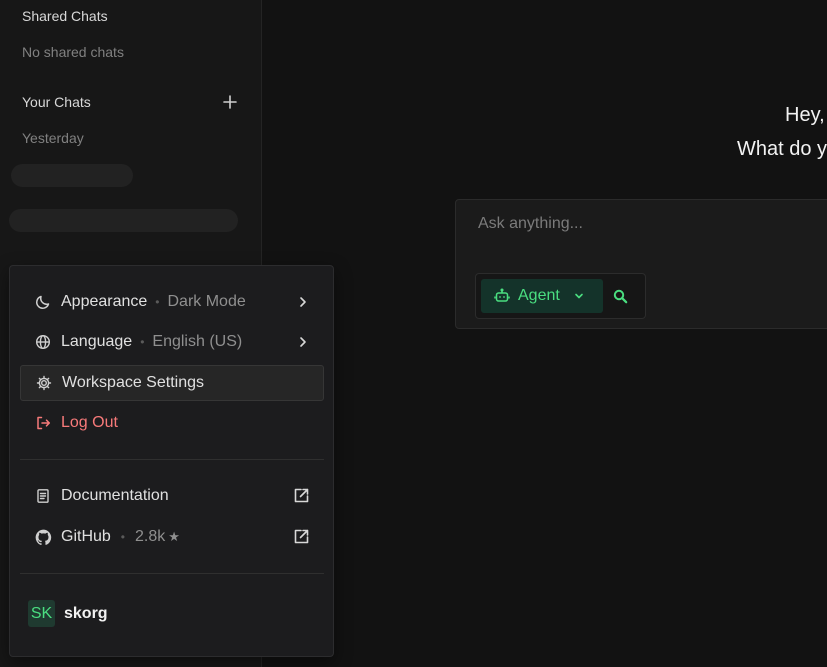 The image size is (827, 667). I want to click on composer-toolbar: Agent, so click(560, 296).